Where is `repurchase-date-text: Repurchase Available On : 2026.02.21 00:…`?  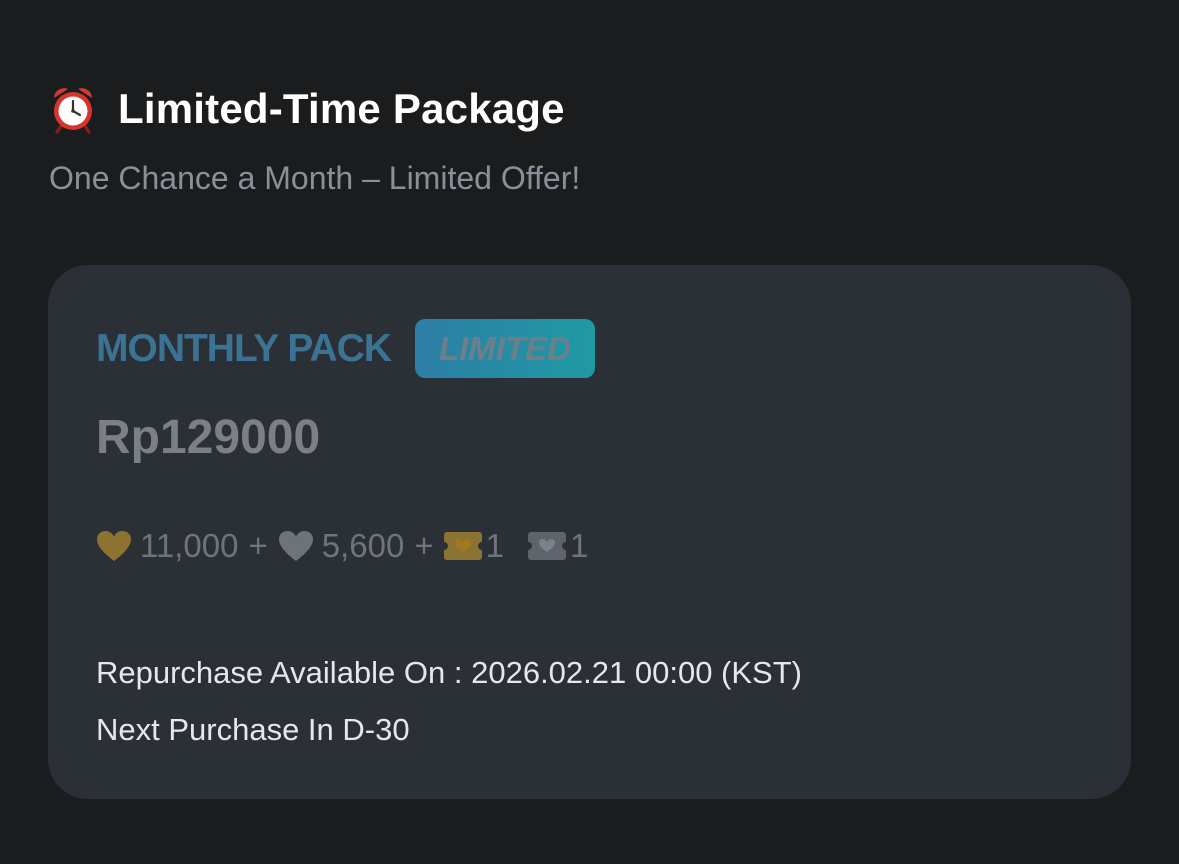 repurchase-date-text: Repurchase Available On : 2026.02.21 00:… is located at coordinates (449, 672).